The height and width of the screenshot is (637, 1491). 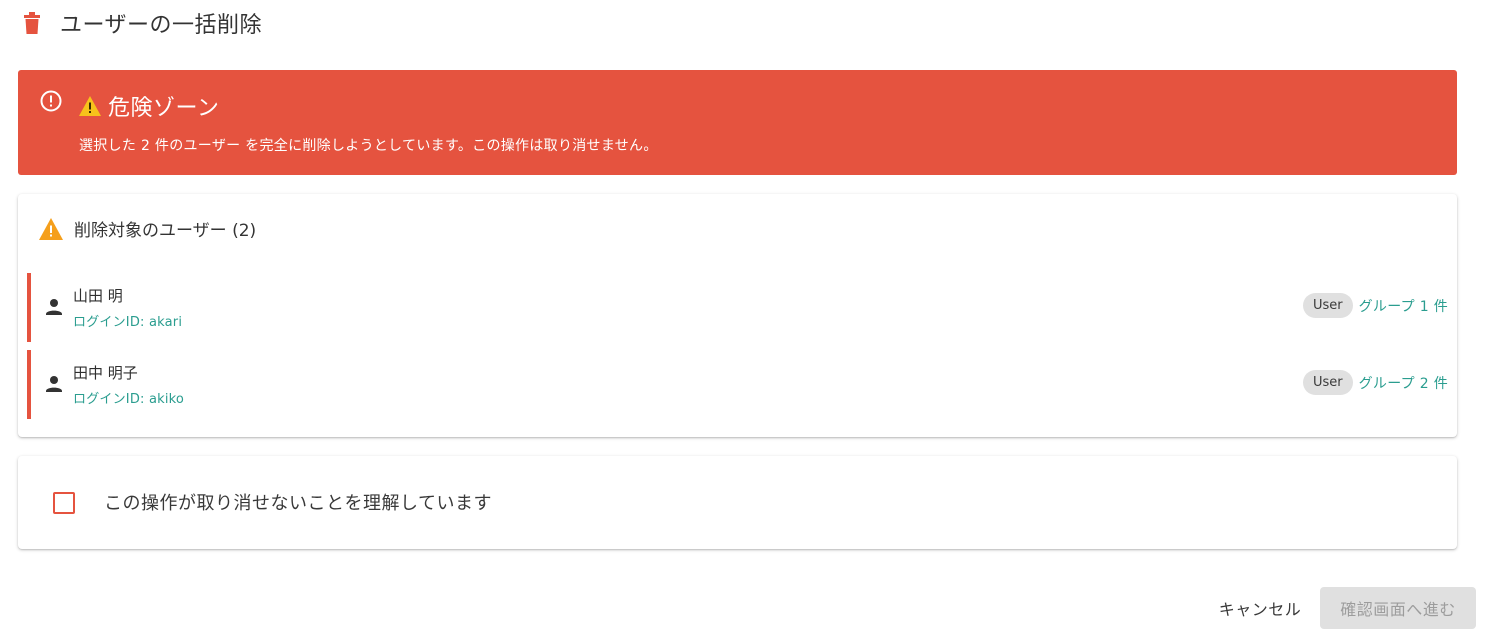 I want to click on cancel-button: キャンセル, so click(x=1260, y=608).